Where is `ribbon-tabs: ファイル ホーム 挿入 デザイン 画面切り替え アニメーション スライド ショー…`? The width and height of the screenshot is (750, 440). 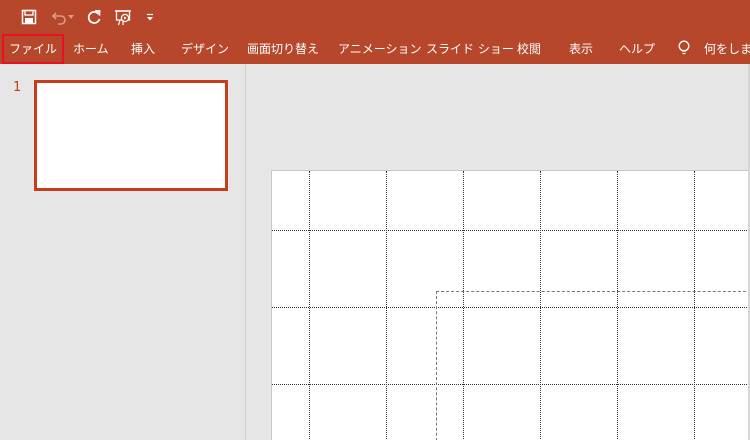
ribbon-tabs: ファイル ホーム 挿入 デザイン 画面切り替え アニメーション スライド ショー… is located at coordinates (375, 49).